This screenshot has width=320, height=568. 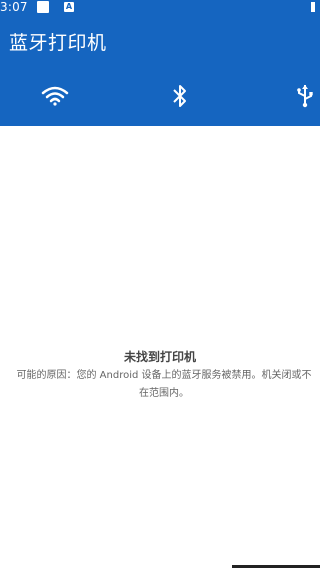 I want to click on battery-status-icon, so click(x=313, y=7).